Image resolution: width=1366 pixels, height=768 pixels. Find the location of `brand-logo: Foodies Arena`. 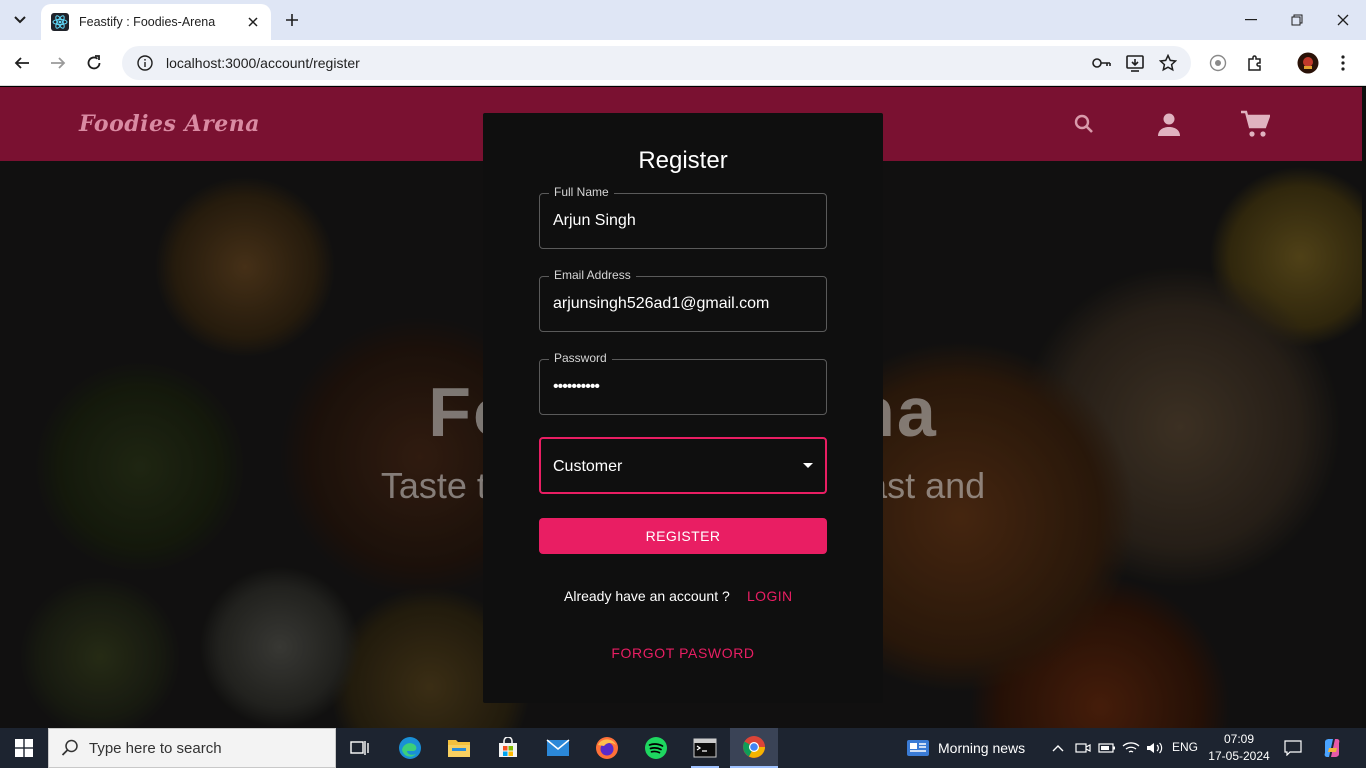

brand-logo: Foodies Arena is located at coordinates (169, 124).